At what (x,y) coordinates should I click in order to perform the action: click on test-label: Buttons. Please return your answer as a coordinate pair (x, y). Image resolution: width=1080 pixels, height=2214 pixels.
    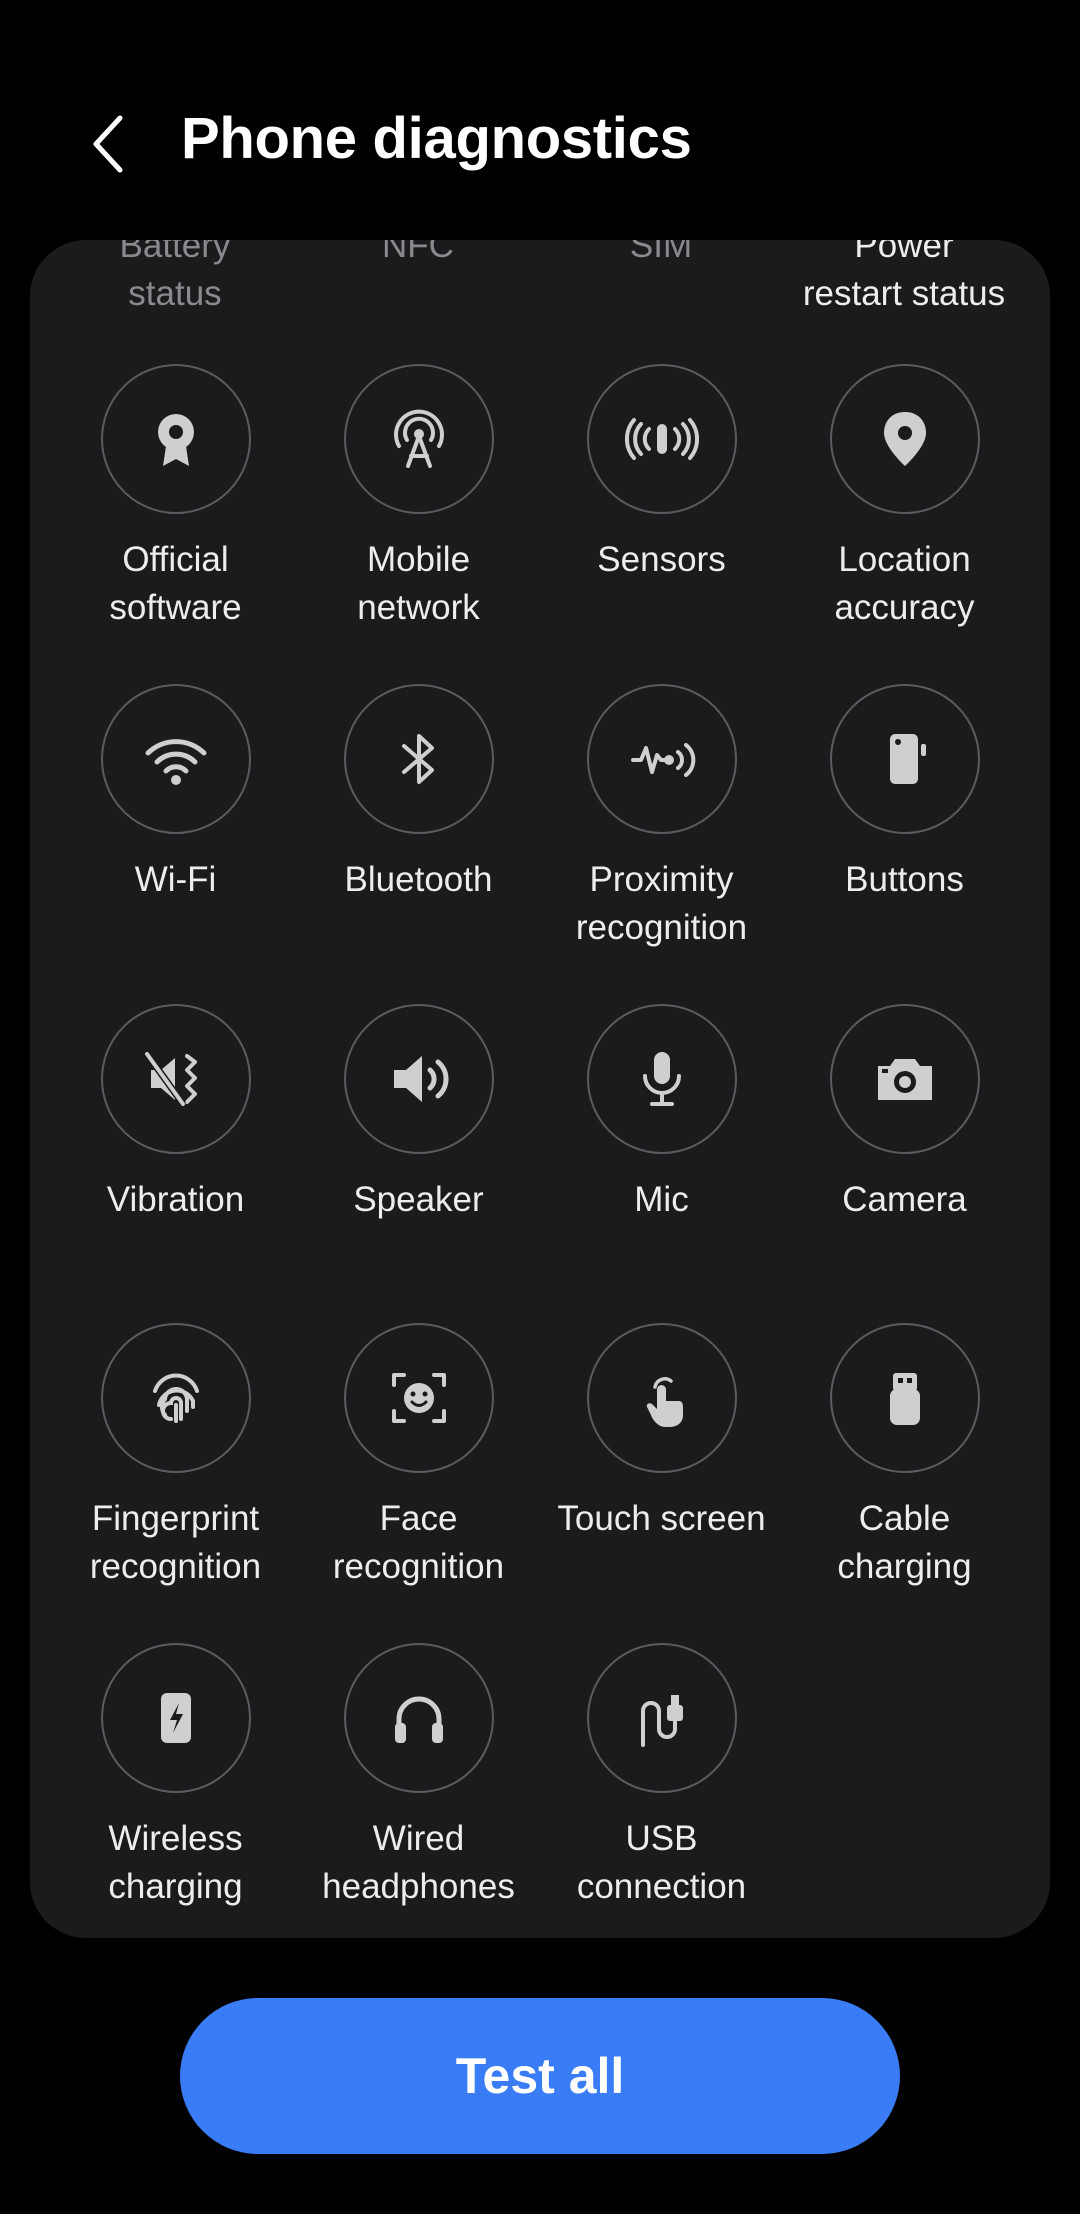
    Looking at the image, I should click on (904, 879).